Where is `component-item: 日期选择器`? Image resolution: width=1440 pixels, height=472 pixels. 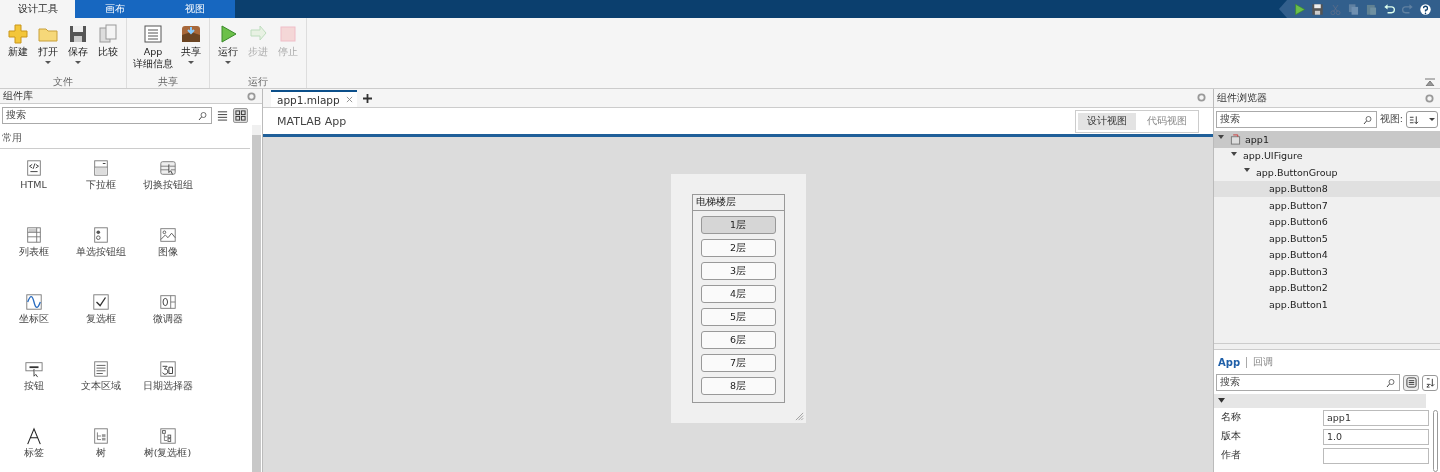
component-item: 日期选择器 is located at coordinates (167, 393).